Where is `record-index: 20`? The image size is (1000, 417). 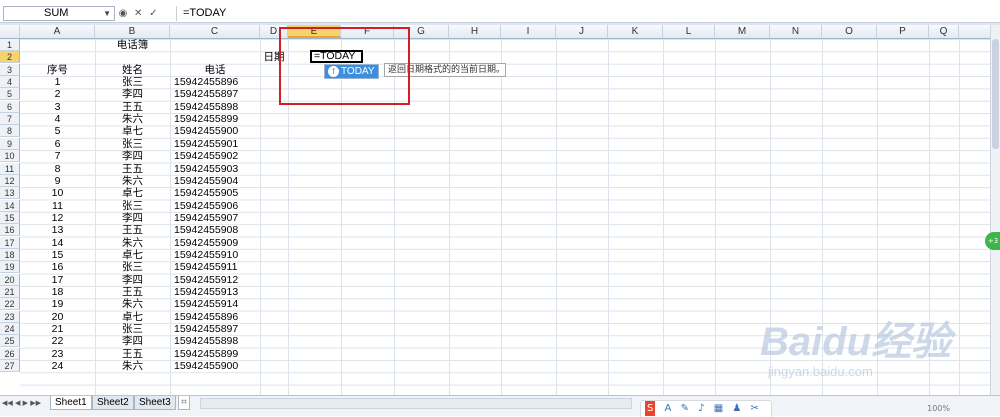
record-index: 20 is located at coordinates (57, 317).